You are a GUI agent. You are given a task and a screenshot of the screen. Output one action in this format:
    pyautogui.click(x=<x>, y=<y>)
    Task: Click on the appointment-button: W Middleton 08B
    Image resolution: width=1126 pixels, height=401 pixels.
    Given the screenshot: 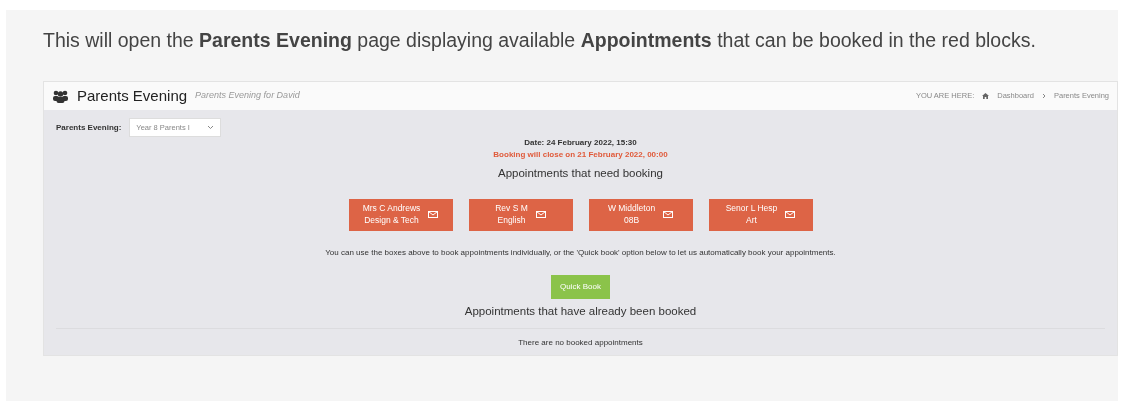 What is the action you would take?
    pyautogui.click(x=640, y=214)
    